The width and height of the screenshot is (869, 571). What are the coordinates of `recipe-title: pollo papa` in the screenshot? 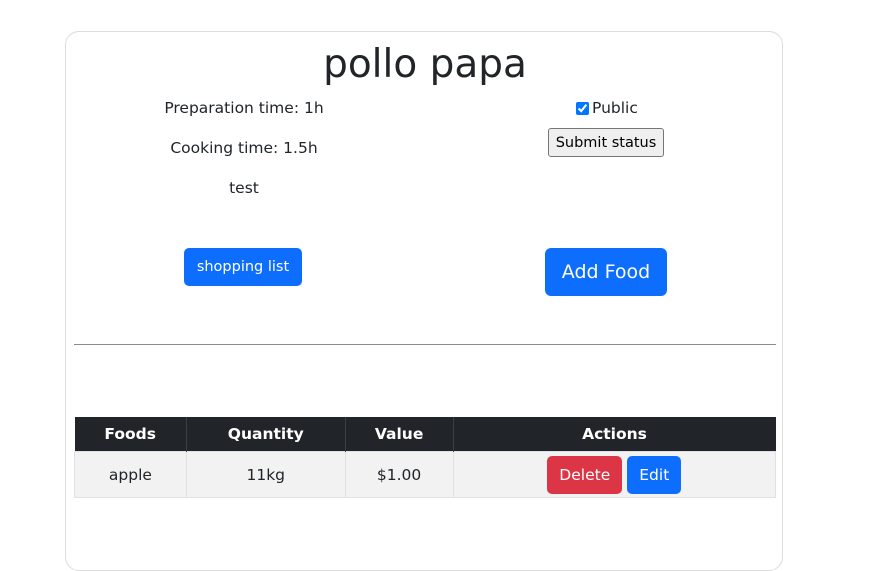 It's located at (425, 64).